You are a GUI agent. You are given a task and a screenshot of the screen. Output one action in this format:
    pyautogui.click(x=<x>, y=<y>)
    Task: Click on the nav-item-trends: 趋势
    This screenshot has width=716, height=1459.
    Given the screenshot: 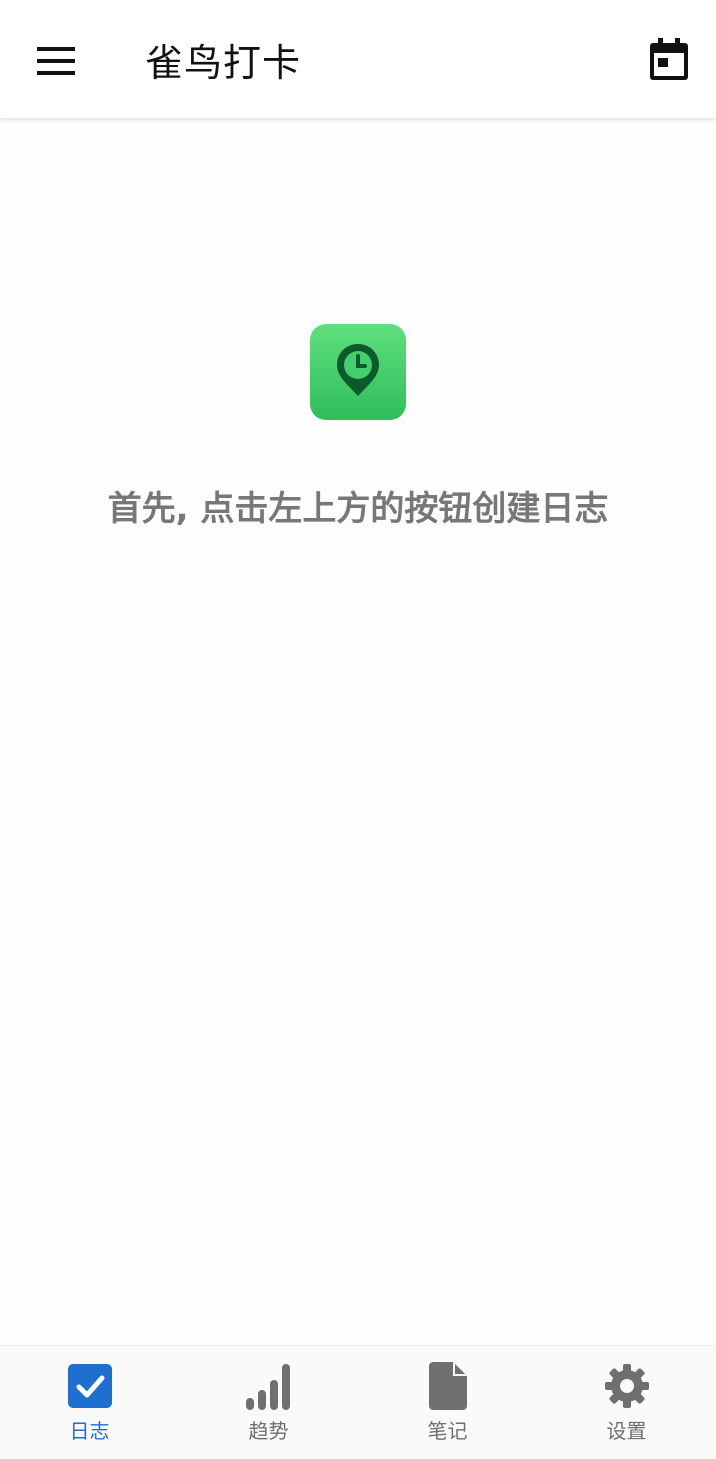 What is the action you would take?
    pyautogui.click(x=268, y=1402)
    